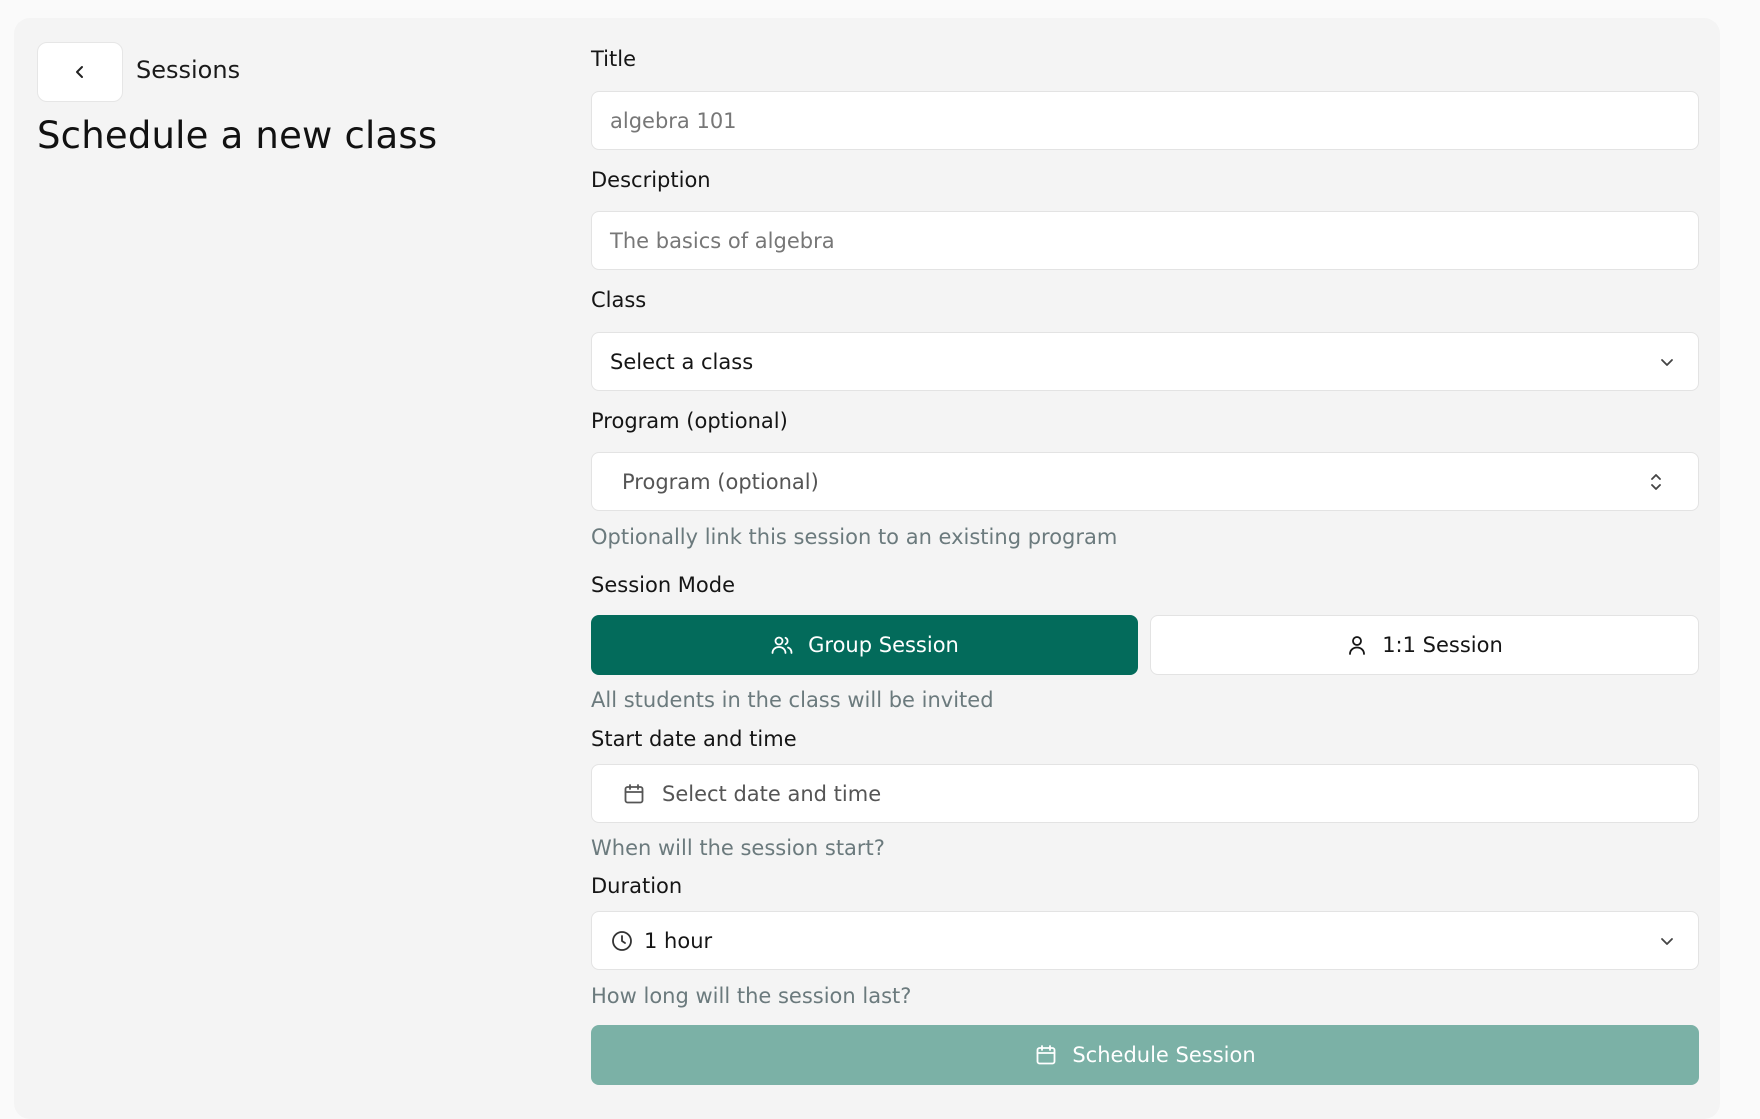 This screenshot has width=1760, height=1119. I want to click on group-session-button: Group Session, so click(864, 645).